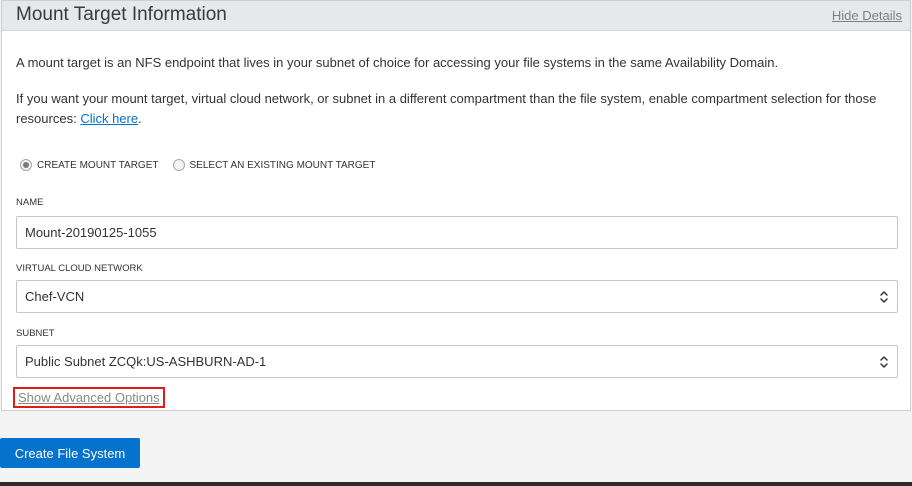 The image size is (912, 486). I want to click on select-existing-mount-target-option: SELECT AN EXISTING MOUNT TARGET, so click(274, 165).